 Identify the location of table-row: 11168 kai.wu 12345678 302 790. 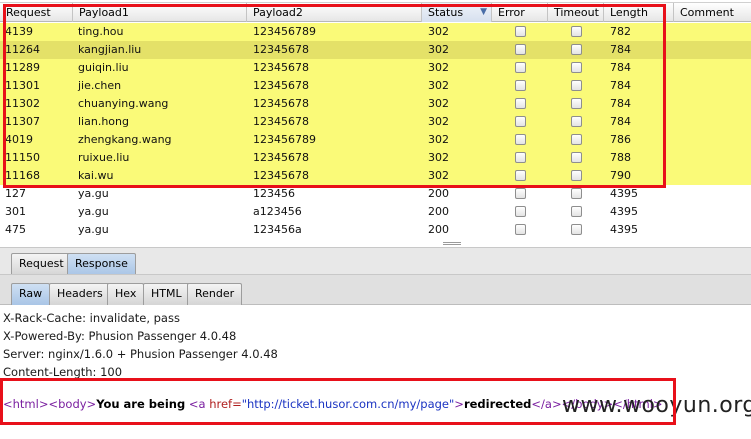
(375, 176).